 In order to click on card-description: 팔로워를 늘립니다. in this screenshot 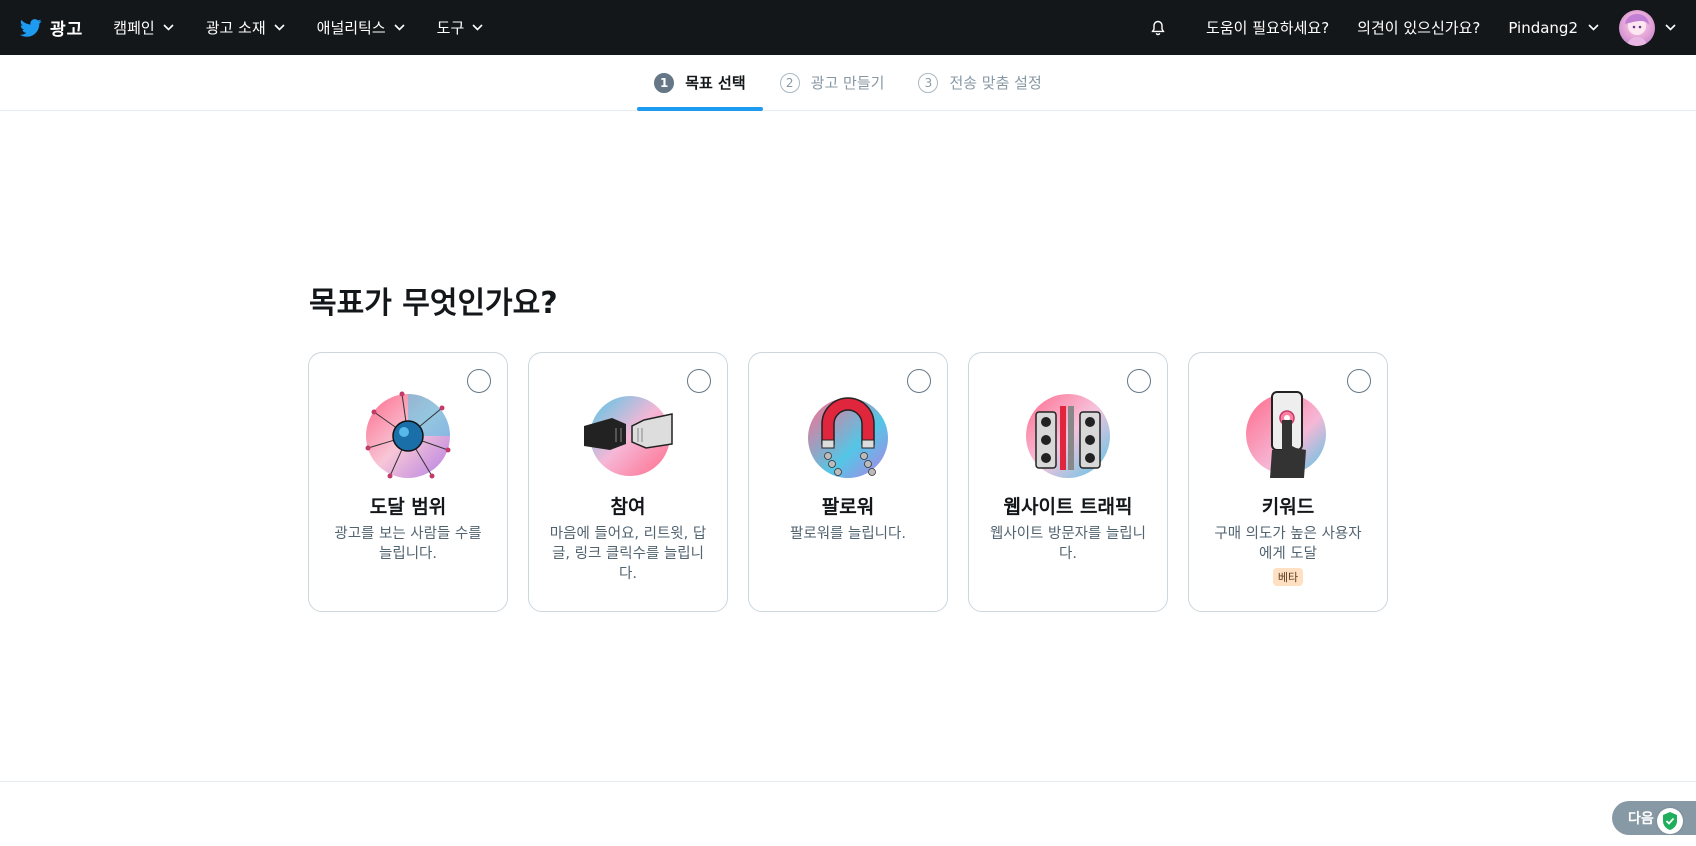, I will do `click(848, 534)`.